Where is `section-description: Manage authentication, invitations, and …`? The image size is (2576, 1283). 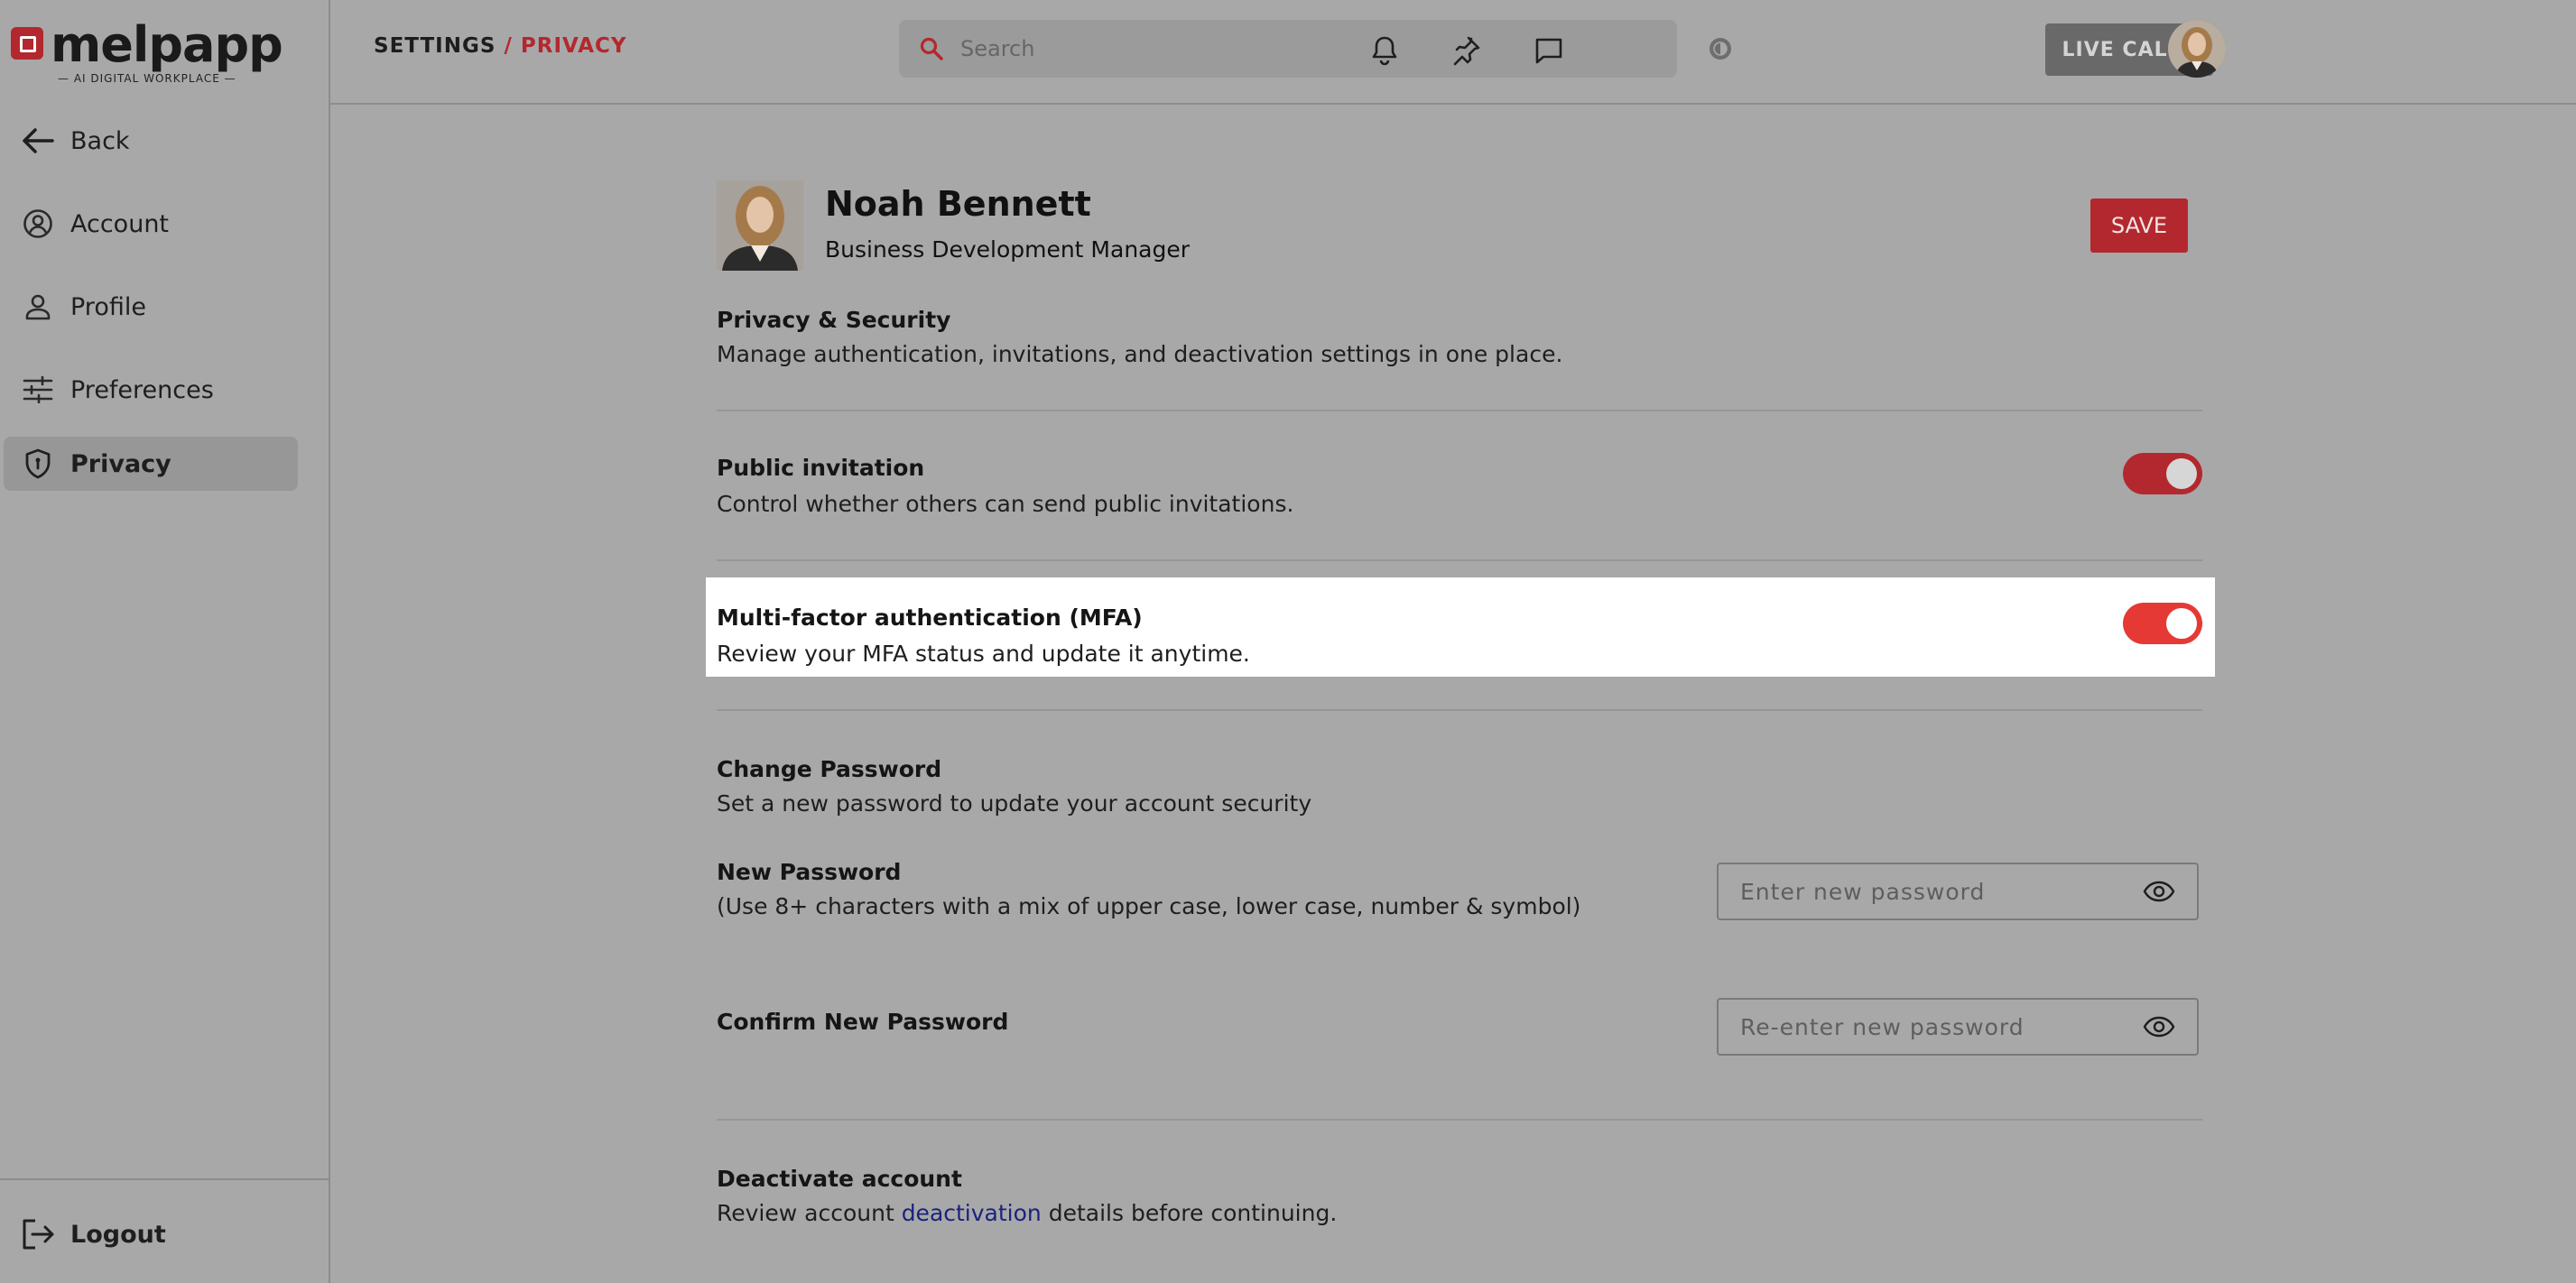 section-description: Manage authentication, invitations, and … is located at coordinates (1140, 354).